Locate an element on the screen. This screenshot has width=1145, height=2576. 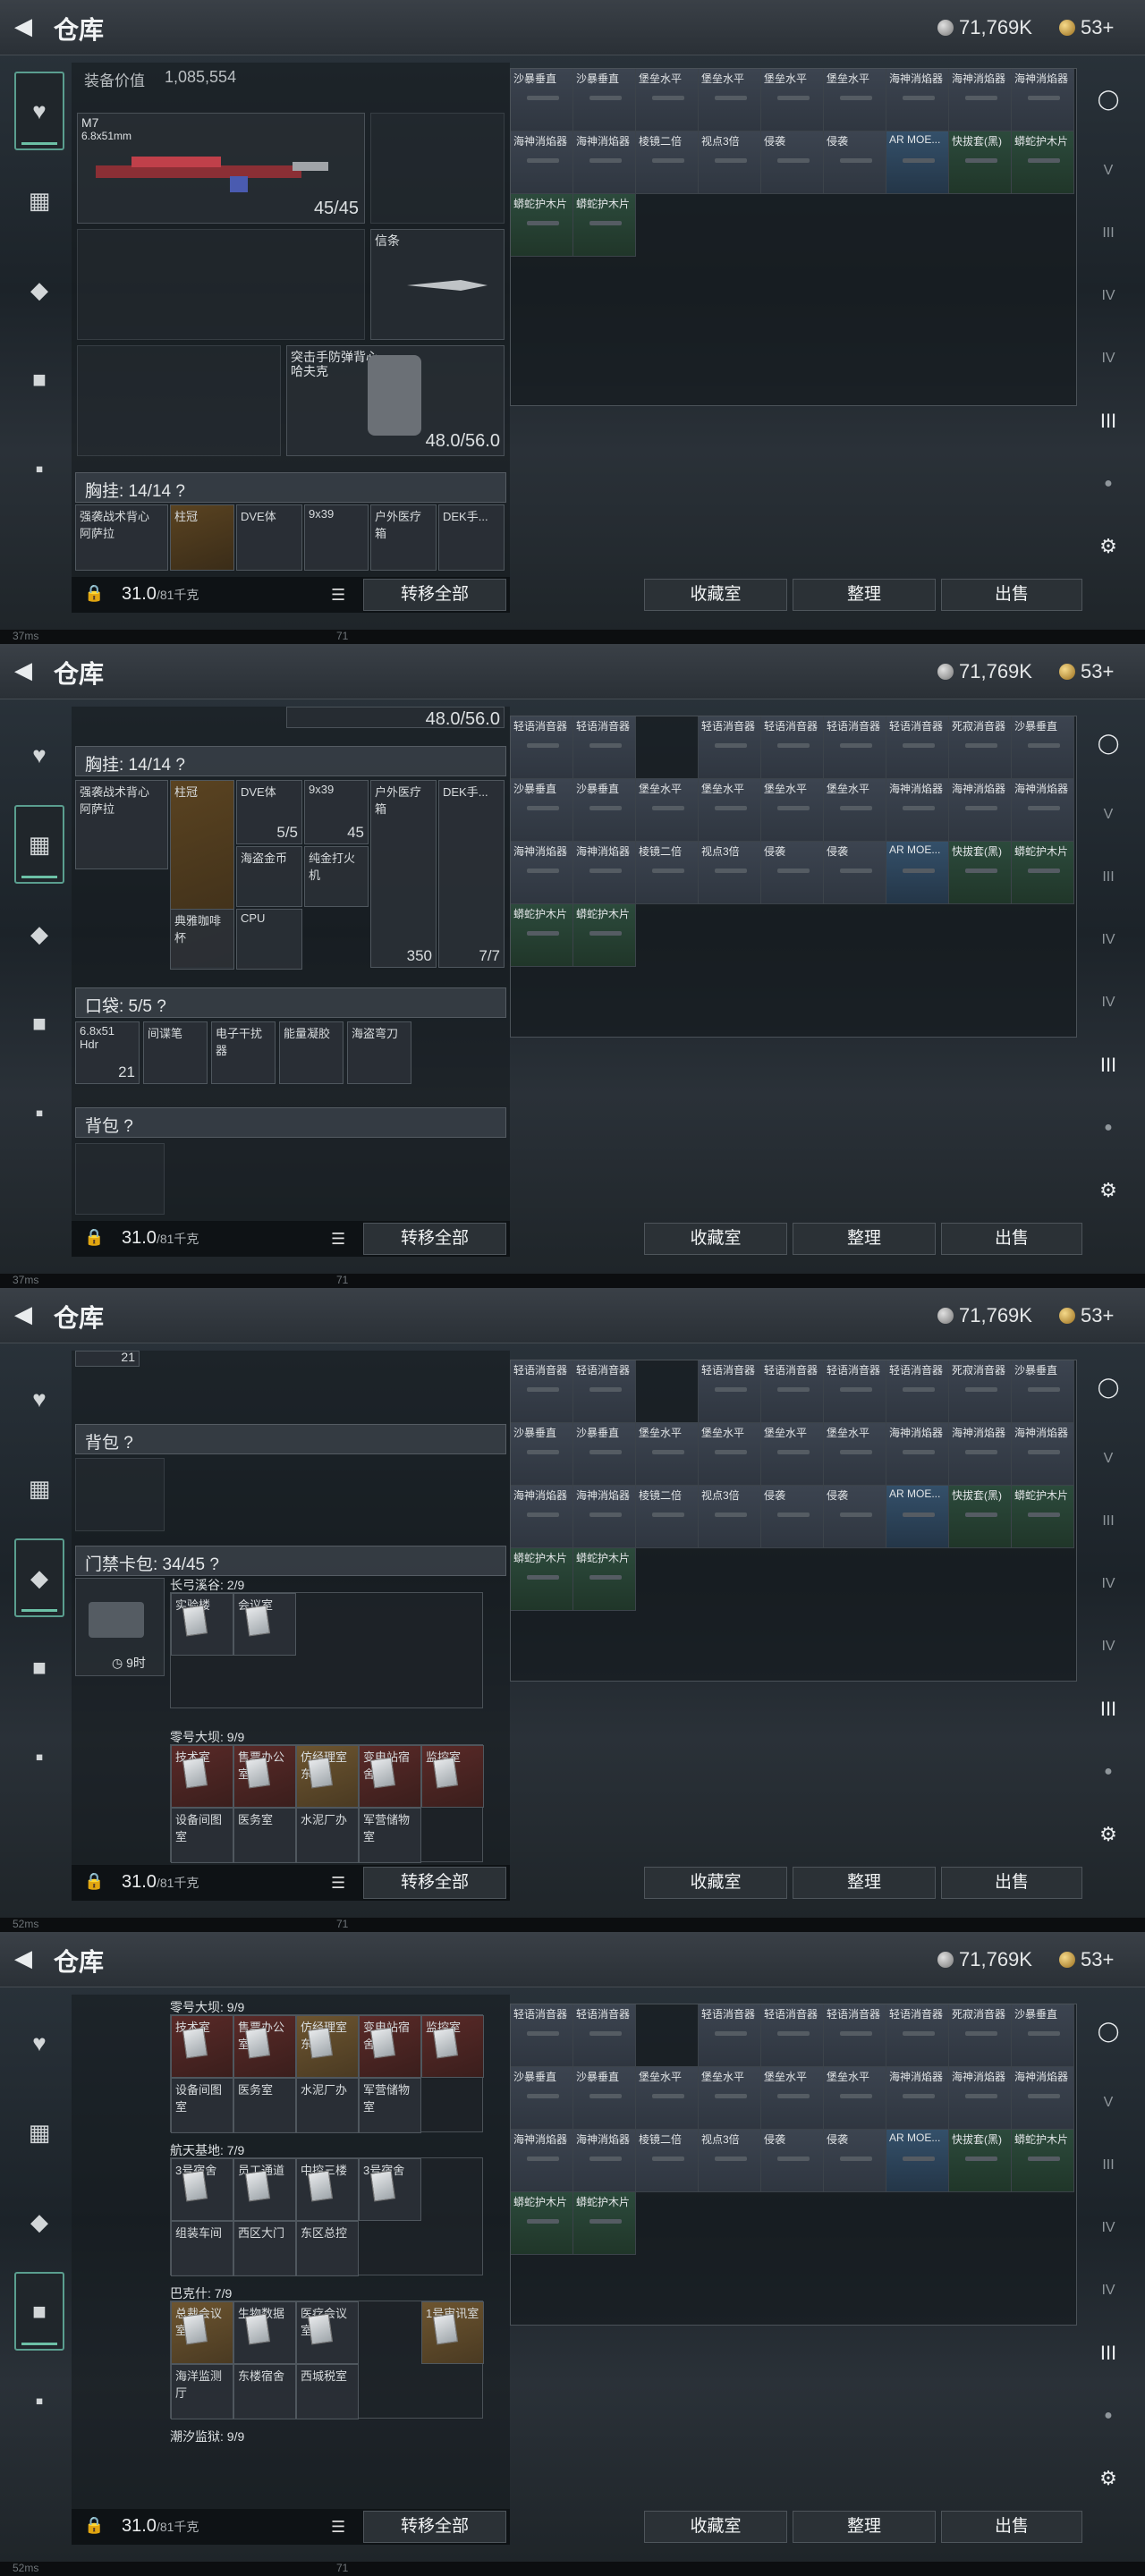
pistol-slot is located at coordinates (437, 168).